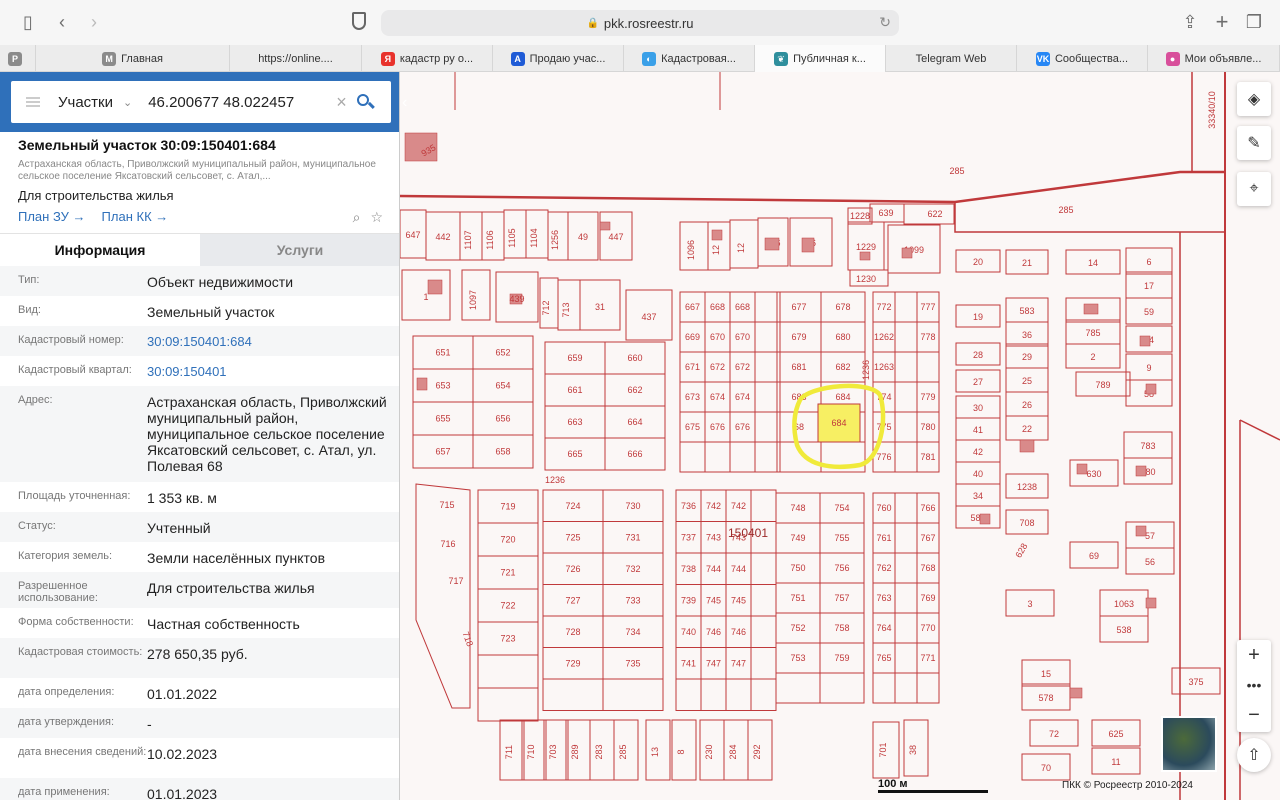  Describe the element at coordinates (442, 237) in the screenshot. I see `parcel-label: 442` at that location.